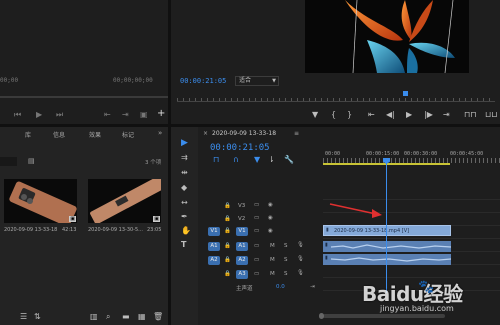 This screenshot has width=500, height=325. What do you see at coordinates (312, 287) in the screenshot?
I see `go-to-end-icon: ⇥` at bounding box center [312, 287].